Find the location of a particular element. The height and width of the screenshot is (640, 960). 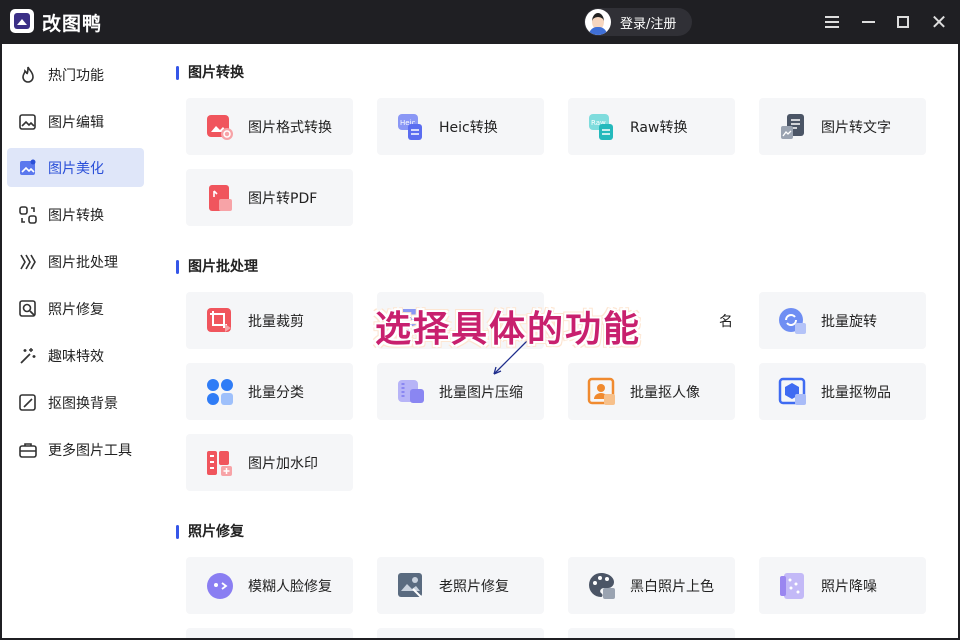

card-label: 老照片修复 is located at coordinates (474, 586).